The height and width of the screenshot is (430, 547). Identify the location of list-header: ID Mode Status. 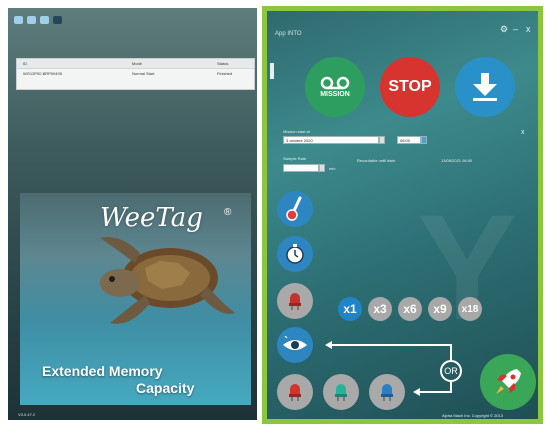
(135, 64).